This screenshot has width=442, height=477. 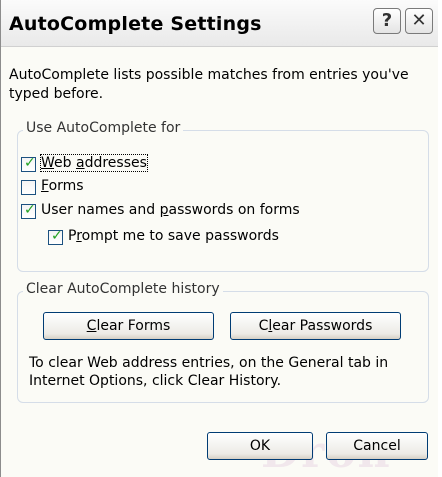 I want to click on title-bar: AutoComplete Settings ? ✕, so click(x=220, y=23).